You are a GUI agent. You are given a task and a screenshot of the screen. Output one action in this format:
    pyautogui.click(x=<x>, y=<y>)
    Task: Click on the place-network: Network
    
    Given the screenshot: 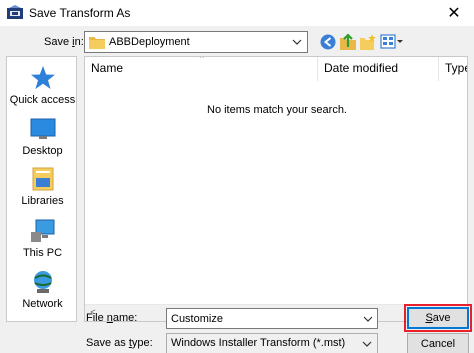 What is the action you would take?
    pyautogui.click(x=42, y=289)
    